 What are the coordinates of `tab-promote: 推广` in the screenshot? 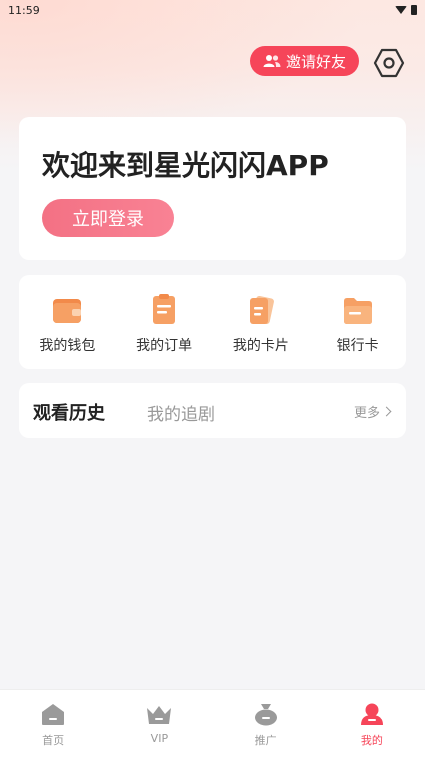 It's located at (266, 723).